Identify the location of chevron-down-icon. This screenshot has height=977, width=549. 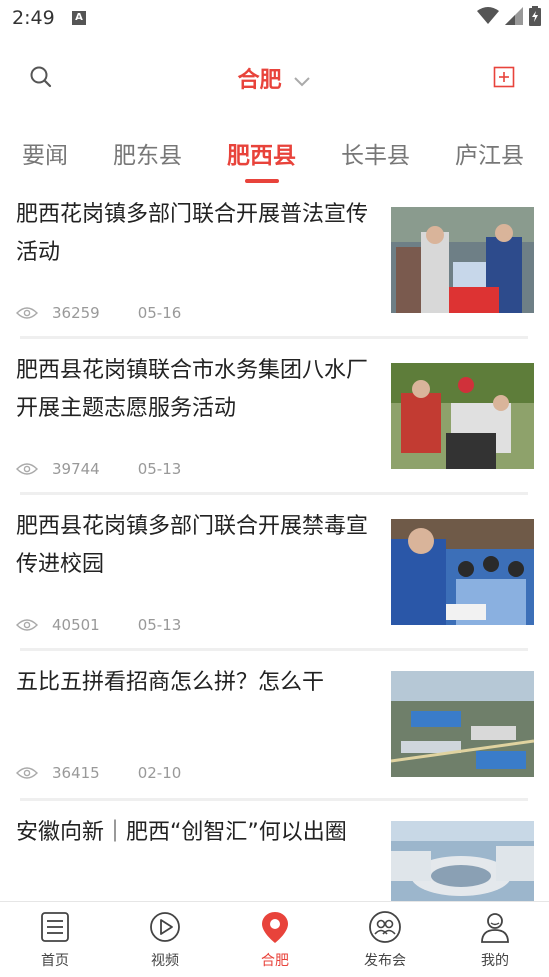
(302, 82).